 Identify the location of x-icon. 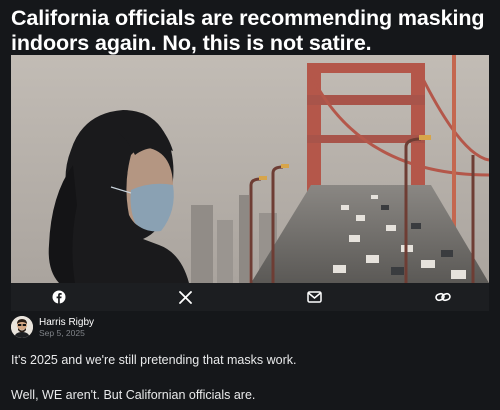
(185, 297).